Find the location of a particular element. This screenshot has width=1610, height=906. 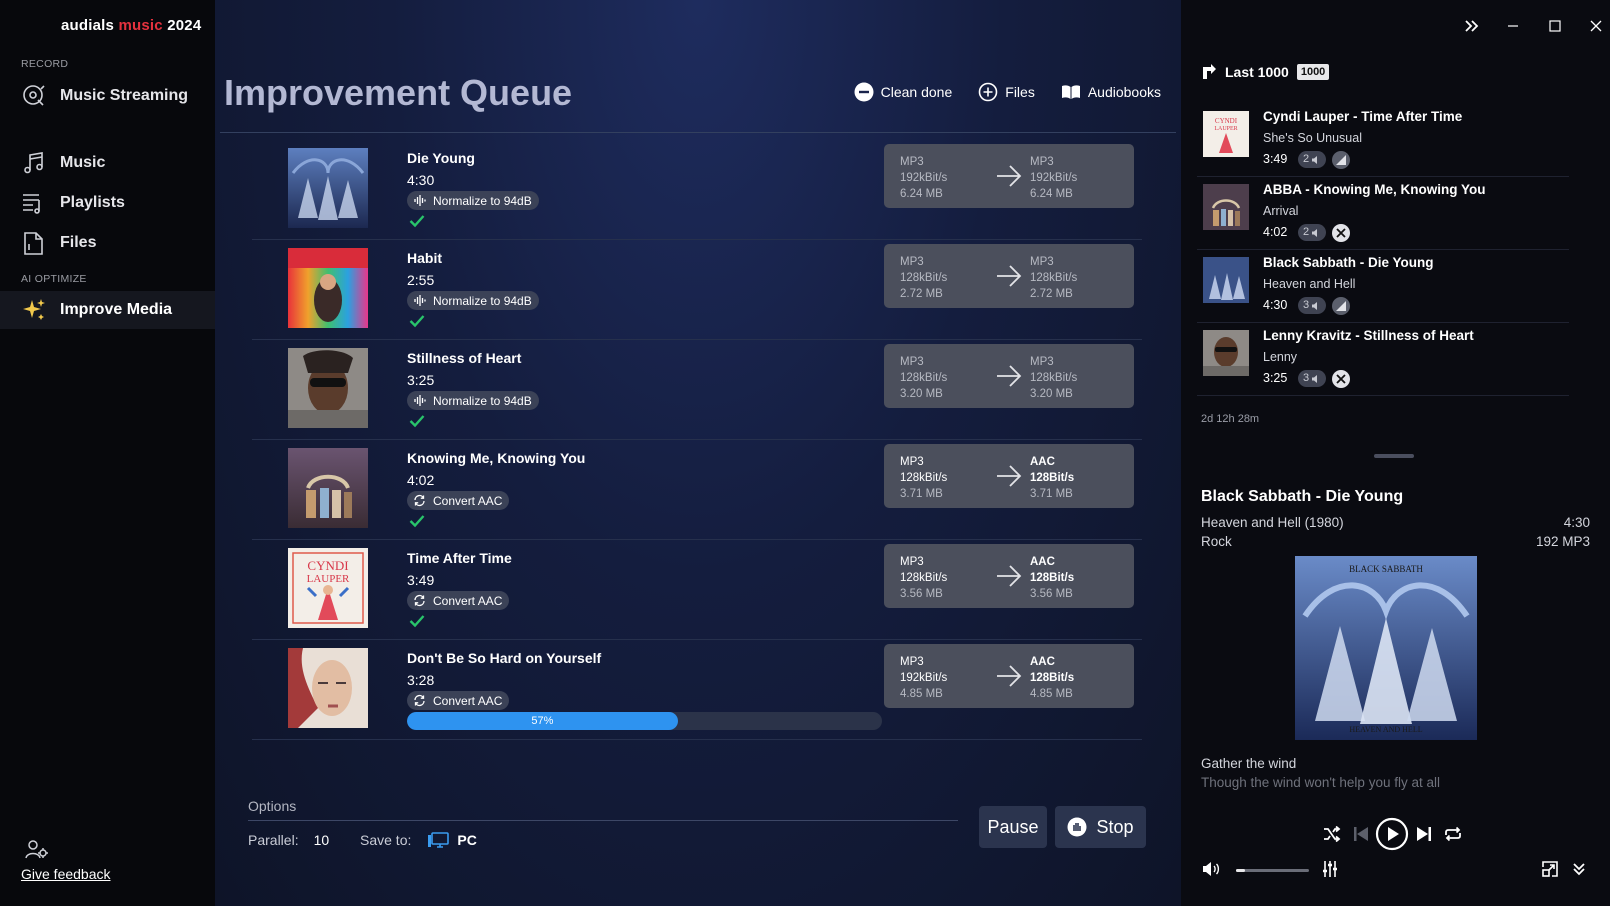

sidebar-item-improve-media: Improve Media is located at coordinates (107, 310).